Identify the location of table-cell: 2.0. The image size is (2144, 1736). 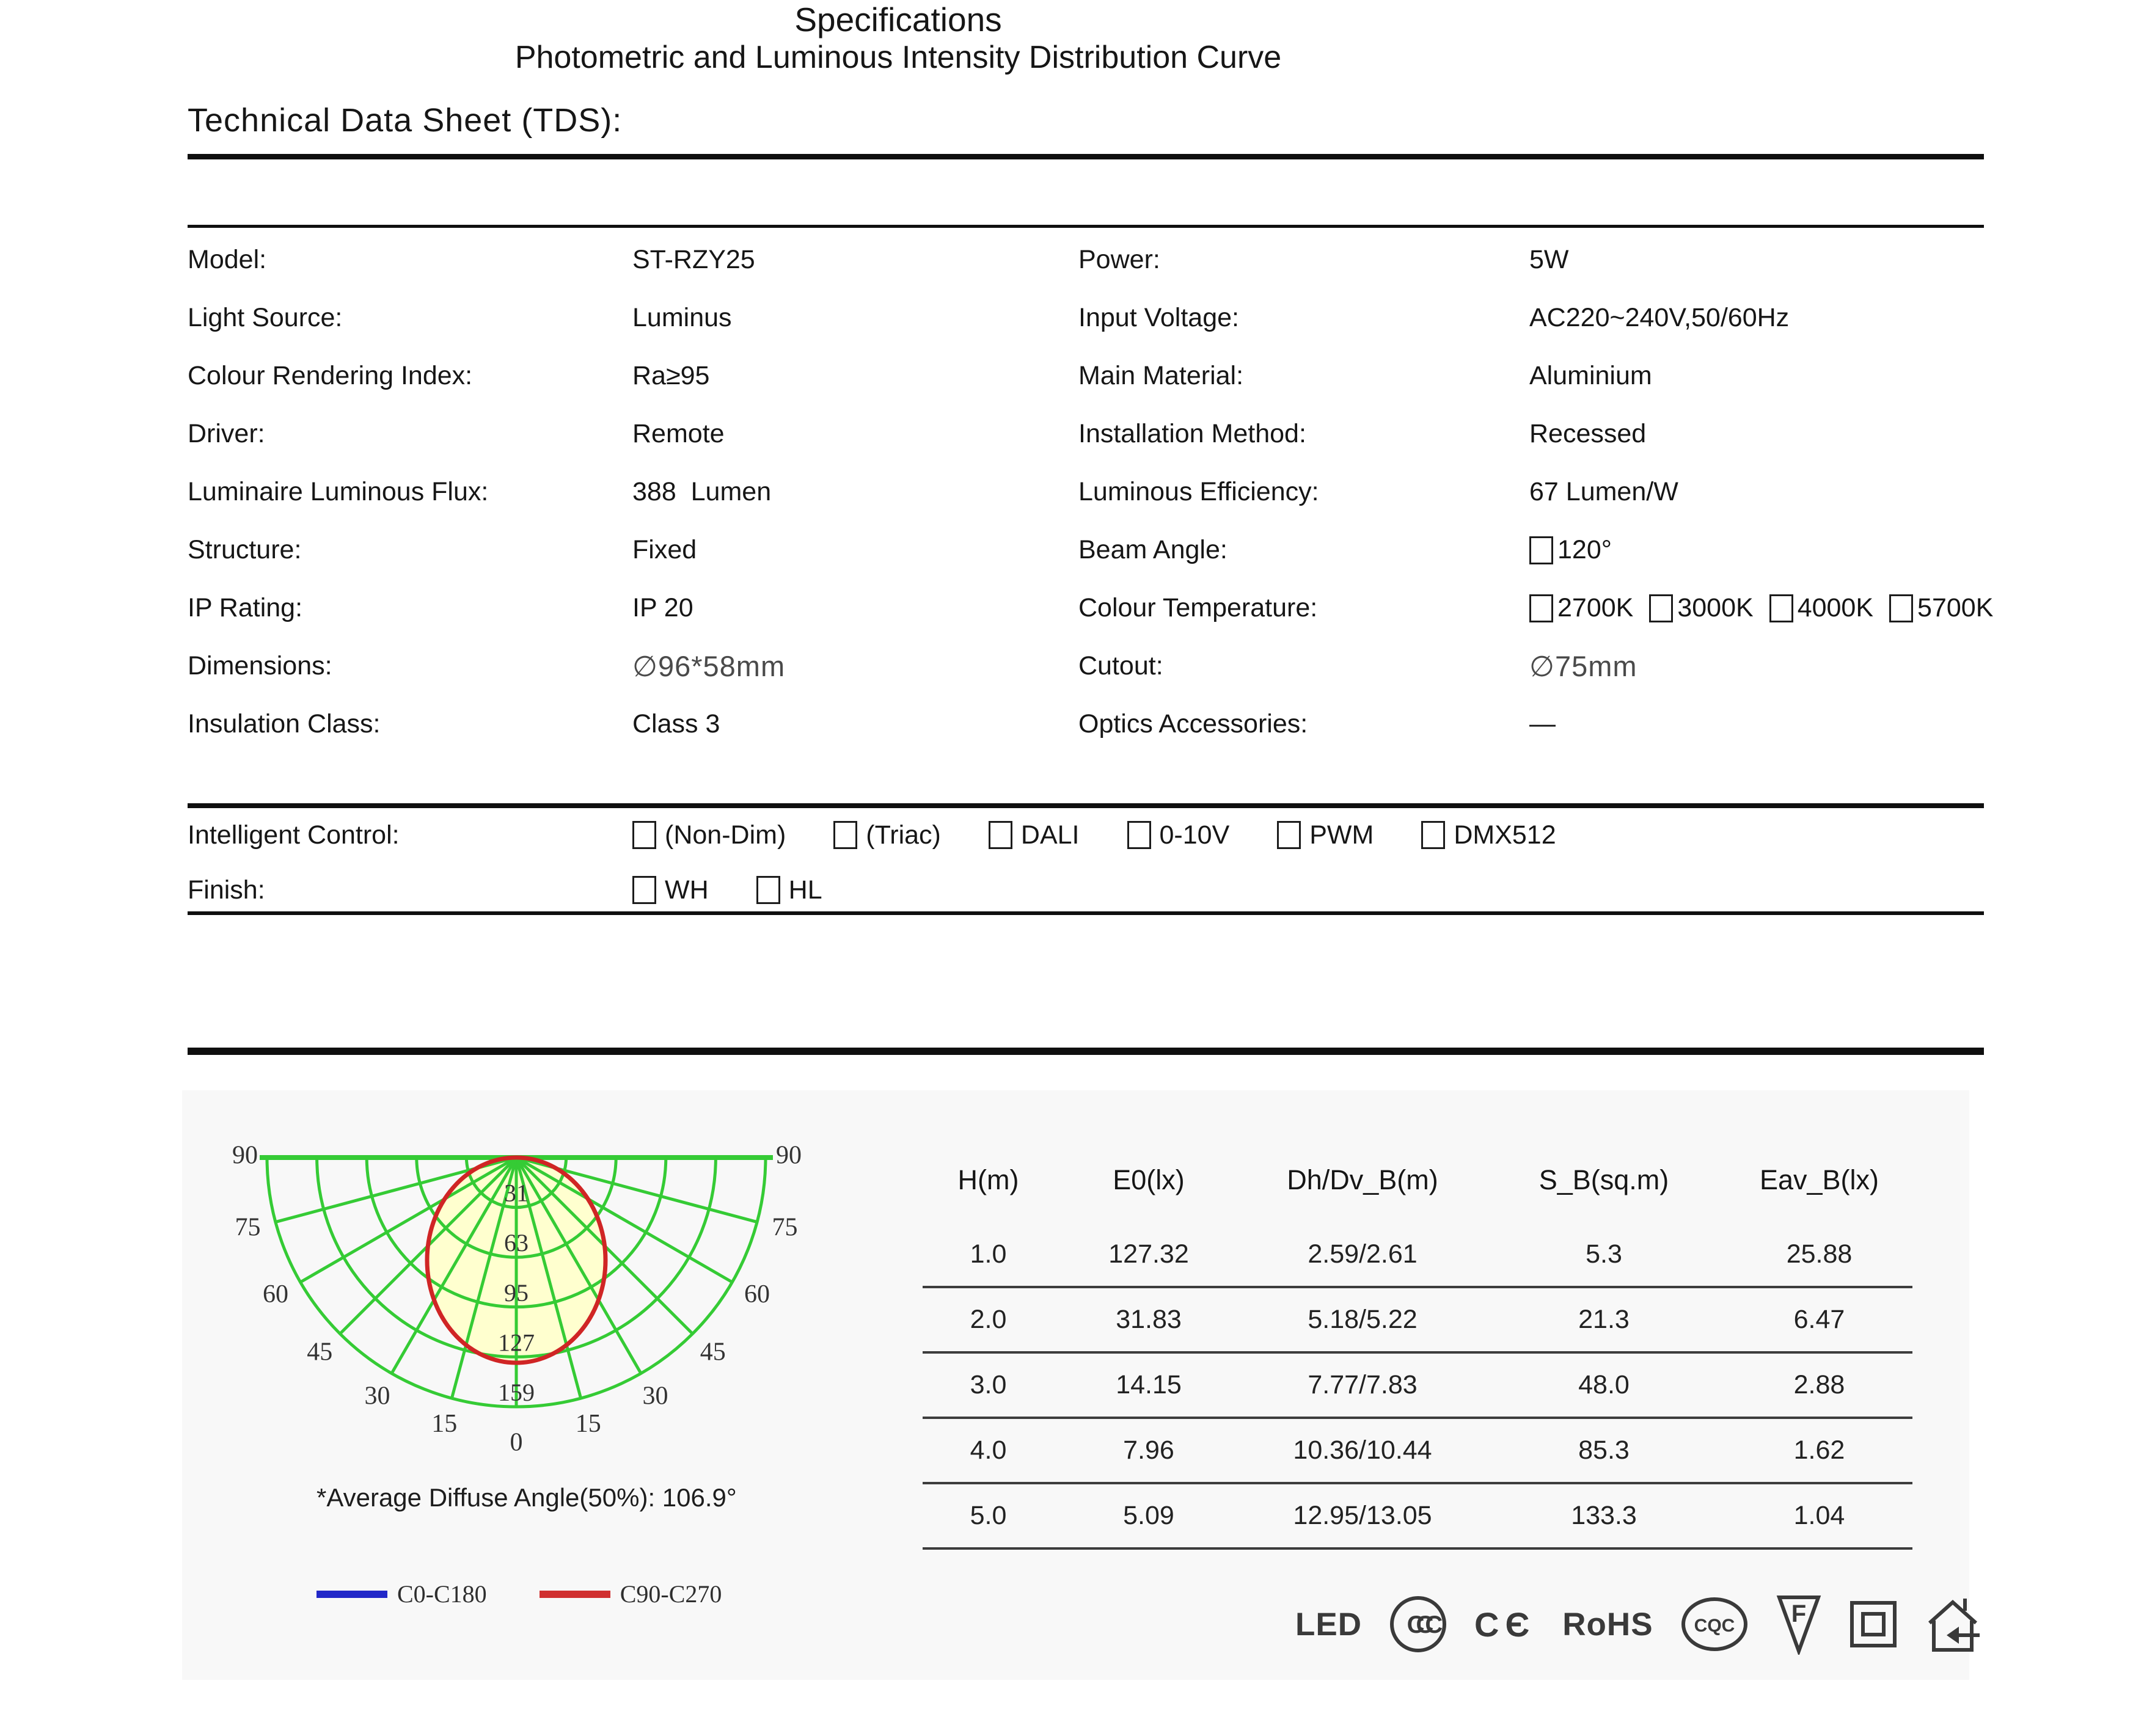
(988, 1320).